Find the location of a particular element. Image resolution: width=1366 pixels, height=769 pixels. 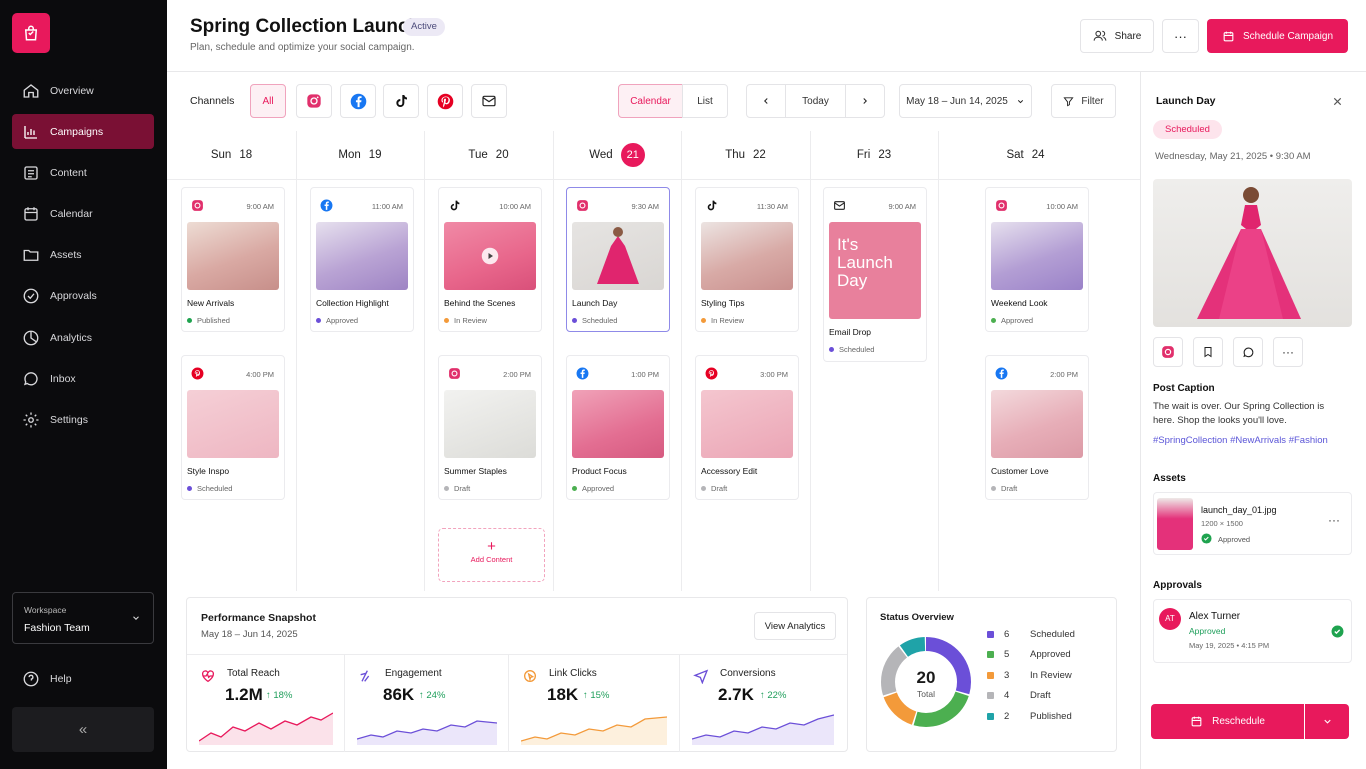

comment-button is located at coordinates (1248, 352).